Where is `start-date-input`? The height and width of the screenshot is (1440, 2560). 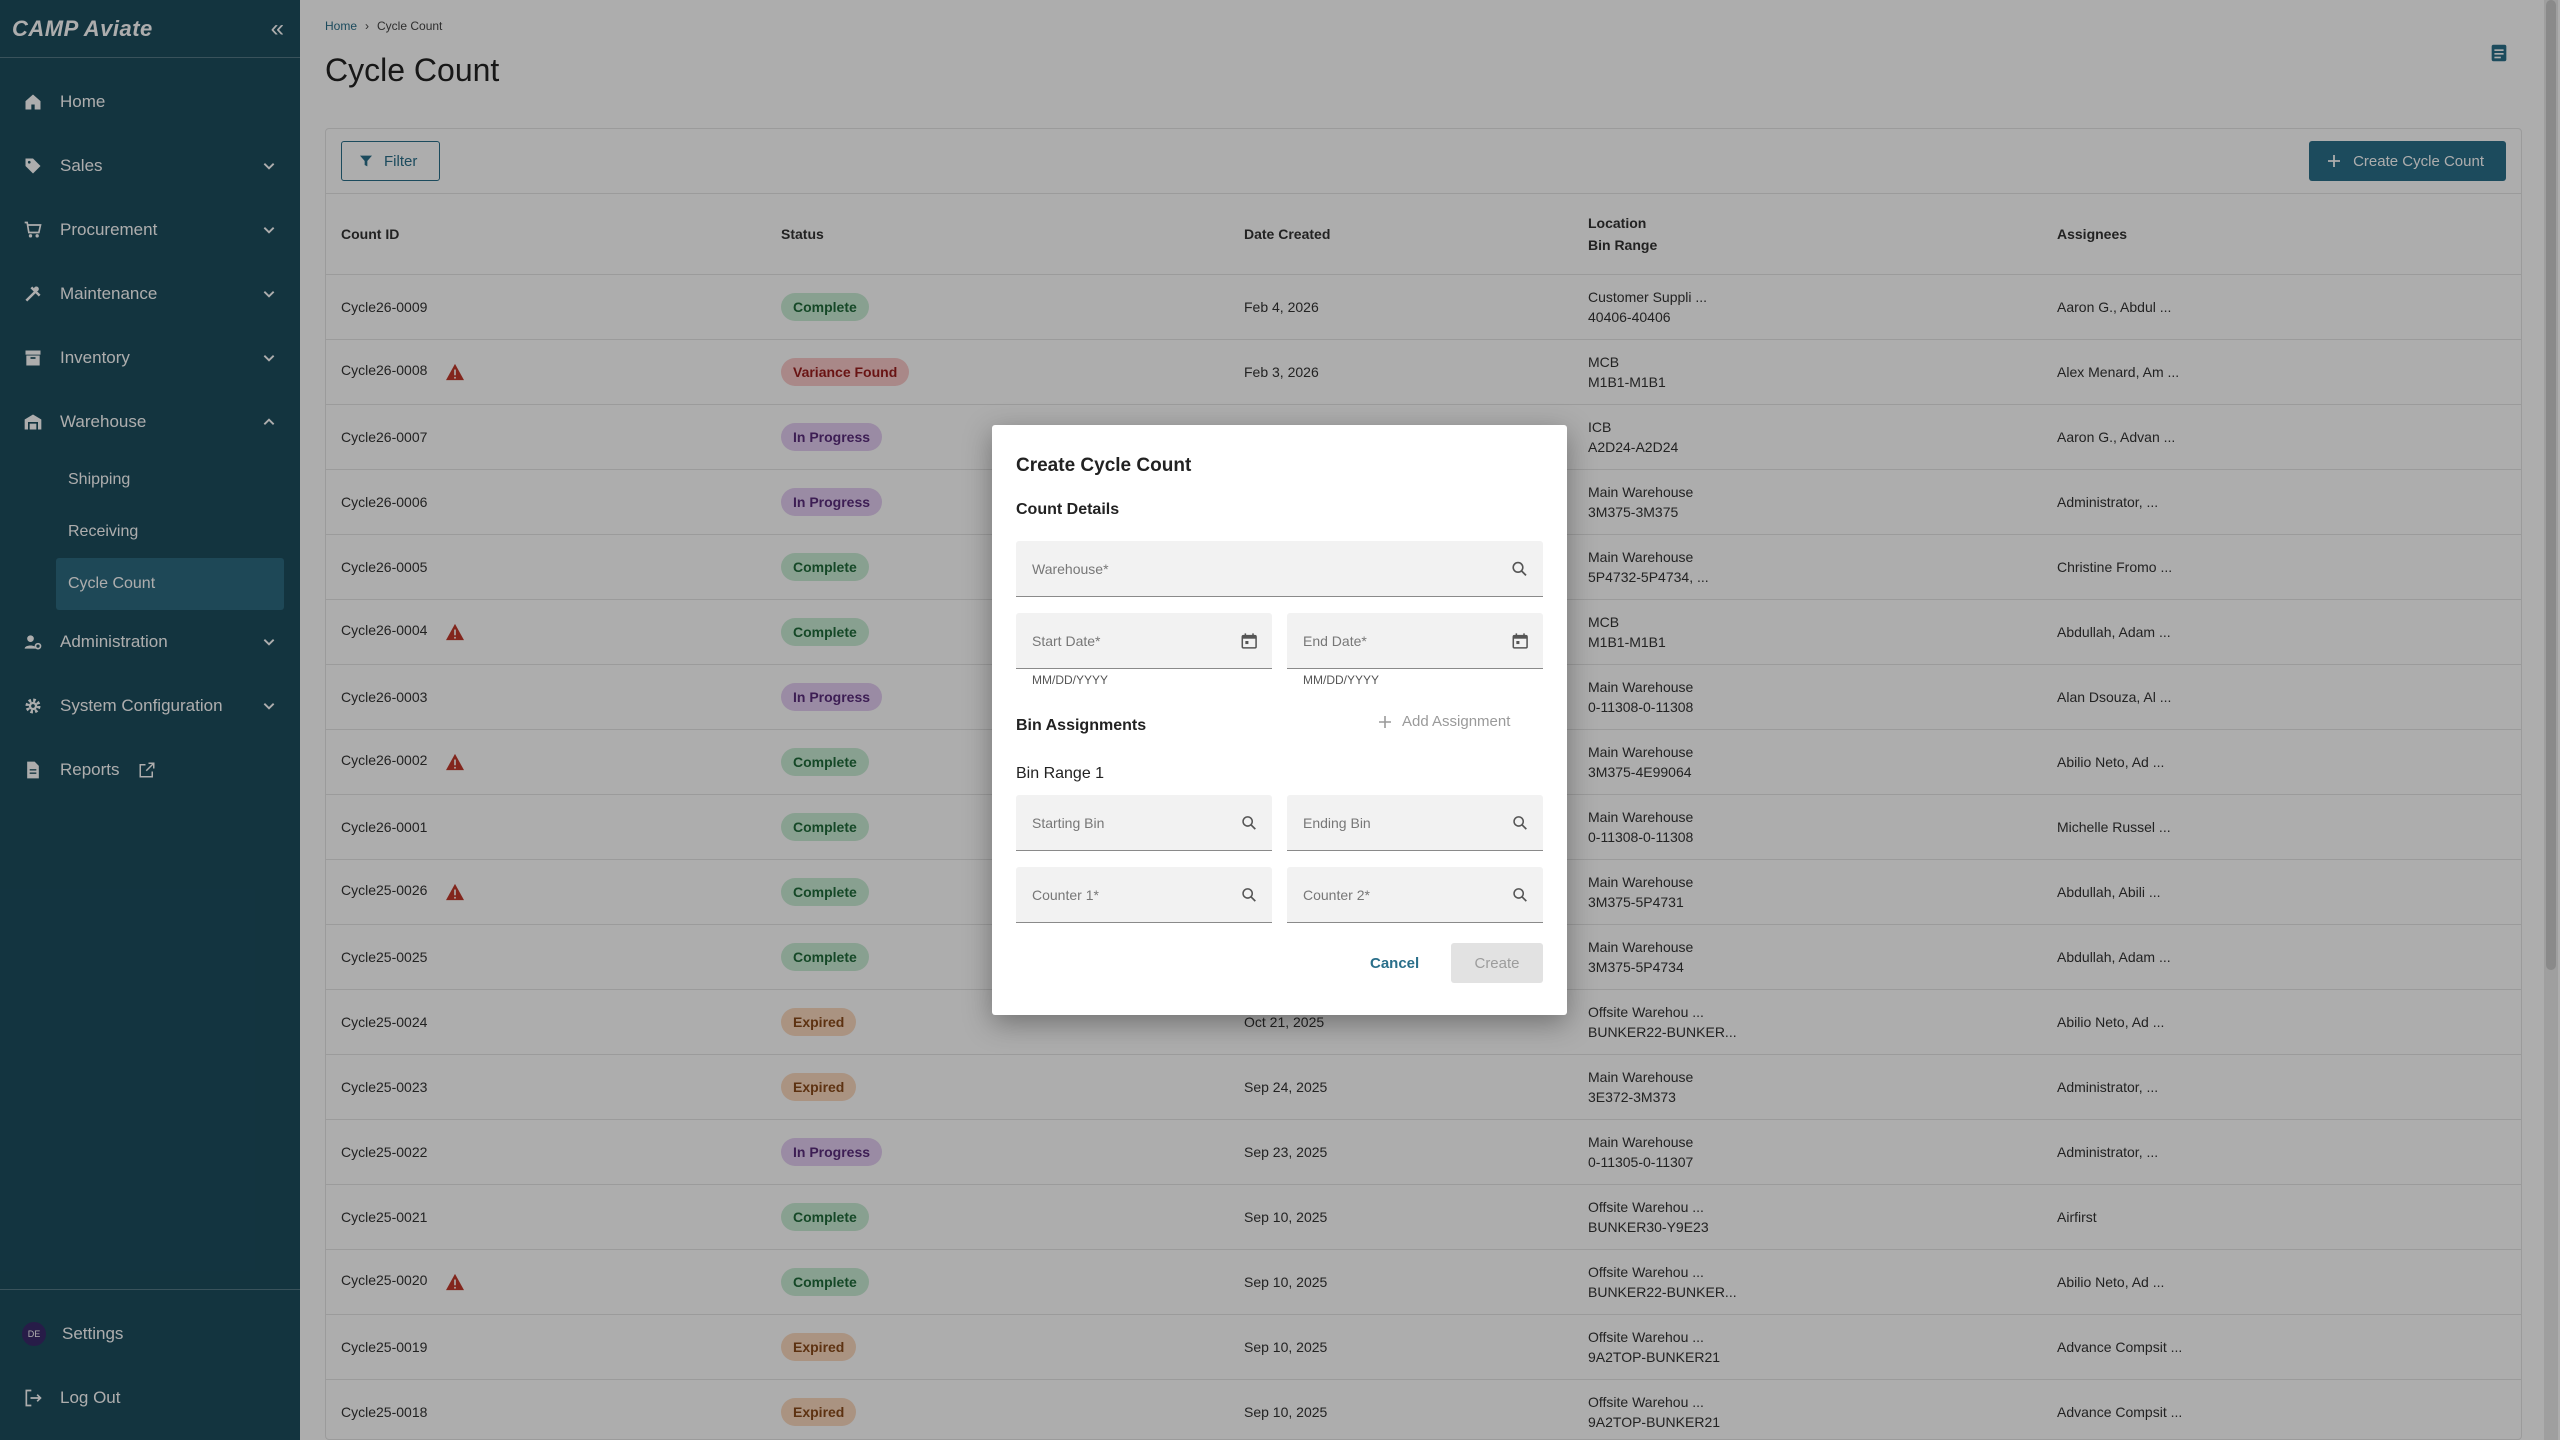
start-date-input is located at coordinates (1136, 640).